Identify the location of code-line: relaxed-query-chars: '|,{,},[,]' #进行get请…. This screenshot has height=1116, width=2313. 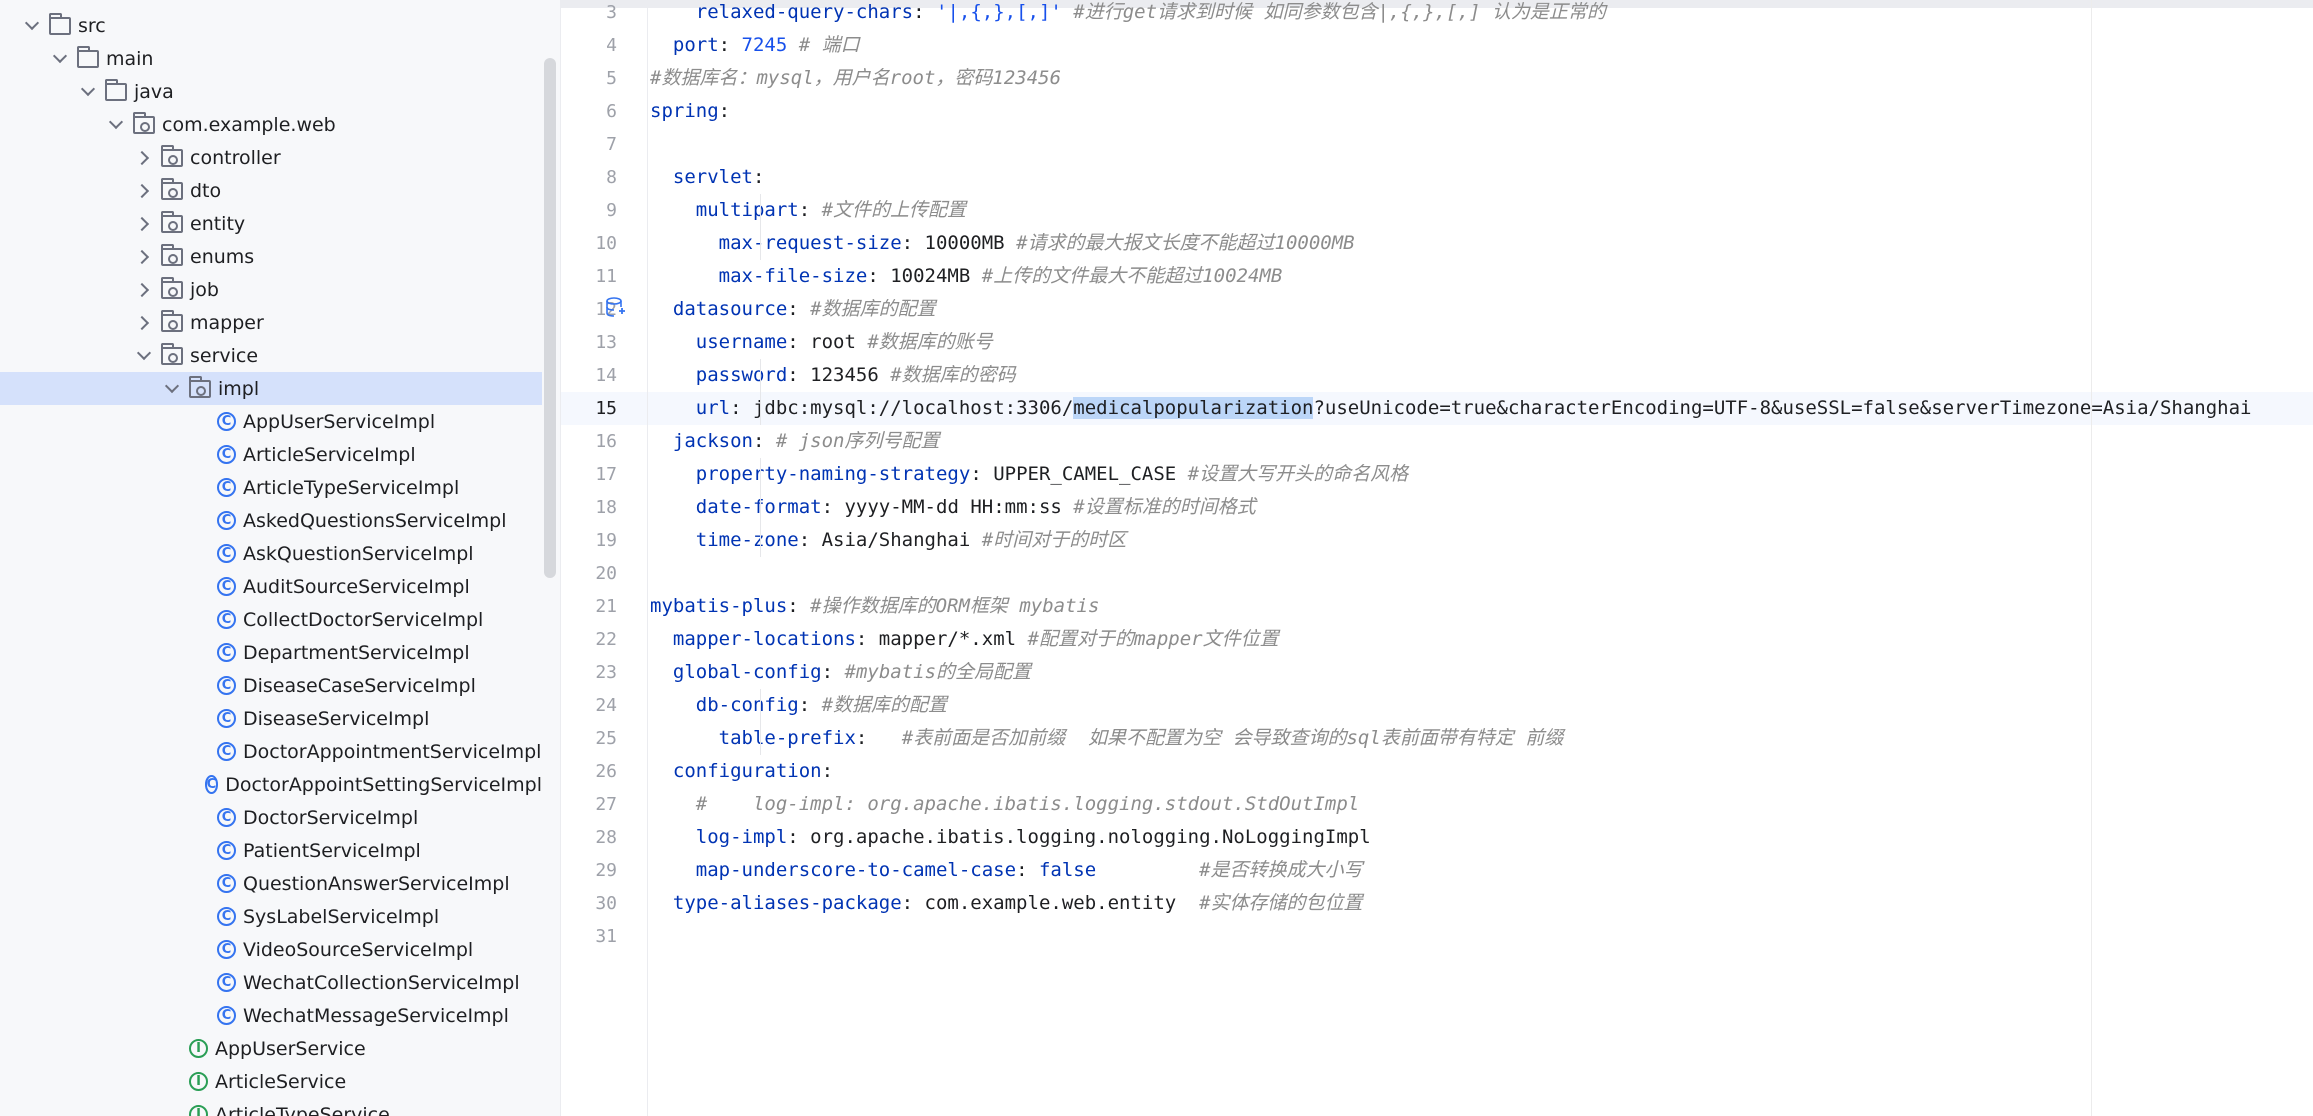
(1128, 14).